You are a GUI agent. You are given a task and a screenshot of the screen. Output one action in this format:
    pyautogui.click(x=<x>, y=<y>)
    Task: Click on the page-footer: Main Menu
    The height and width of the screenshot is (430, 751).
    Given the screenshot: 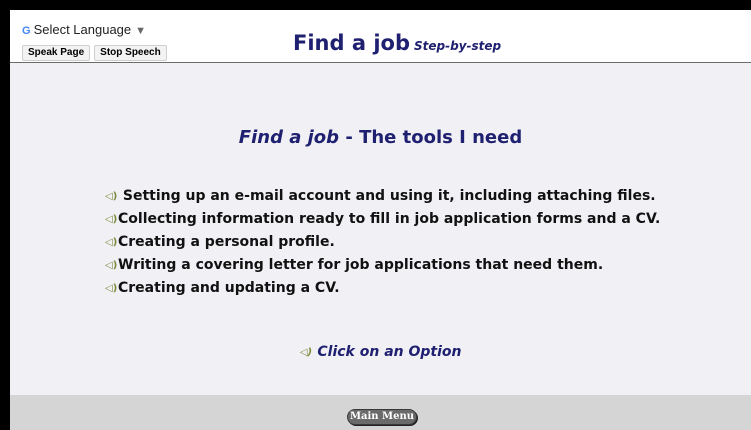 What is the action you would take?
    pyautogui.click(x=380, y=412)
    